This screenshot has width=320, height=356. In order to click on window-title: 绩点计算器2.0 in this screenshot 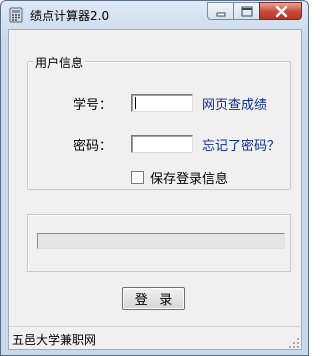, I will do `click(70, 16)`.